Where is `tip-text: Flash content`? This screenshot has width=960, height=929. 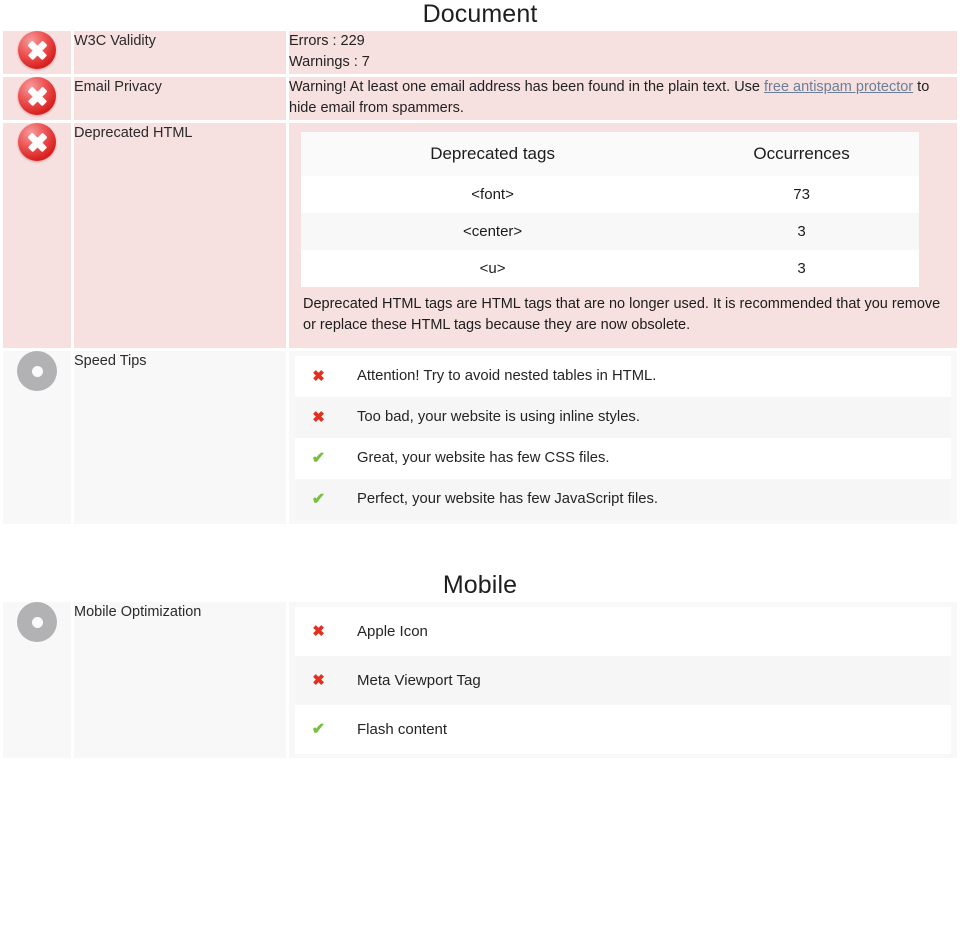 tip-text: Flash content is located at coordinates (646, 729).